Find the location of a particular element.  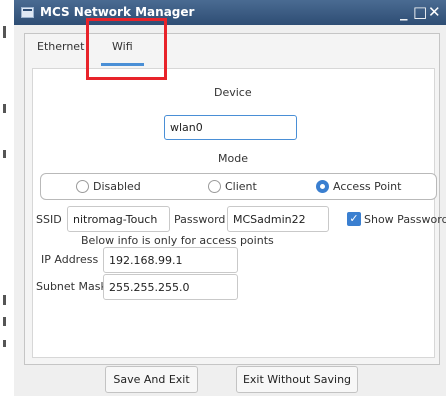

tab-selected-indicator is located at coordinates (122, 64).